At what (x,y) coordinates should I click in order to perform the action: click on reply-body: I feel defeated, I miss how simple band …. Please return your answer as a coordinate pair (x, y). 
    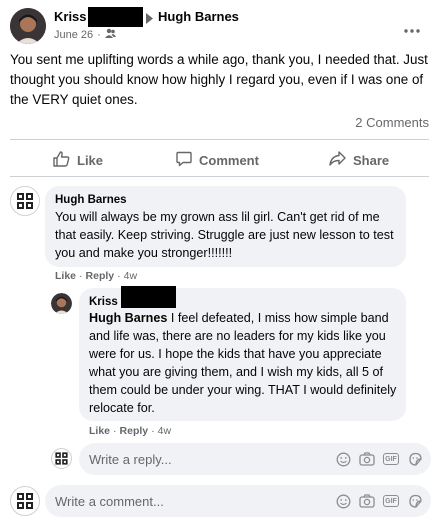
    Looking at the image, I should click on (243, 363).